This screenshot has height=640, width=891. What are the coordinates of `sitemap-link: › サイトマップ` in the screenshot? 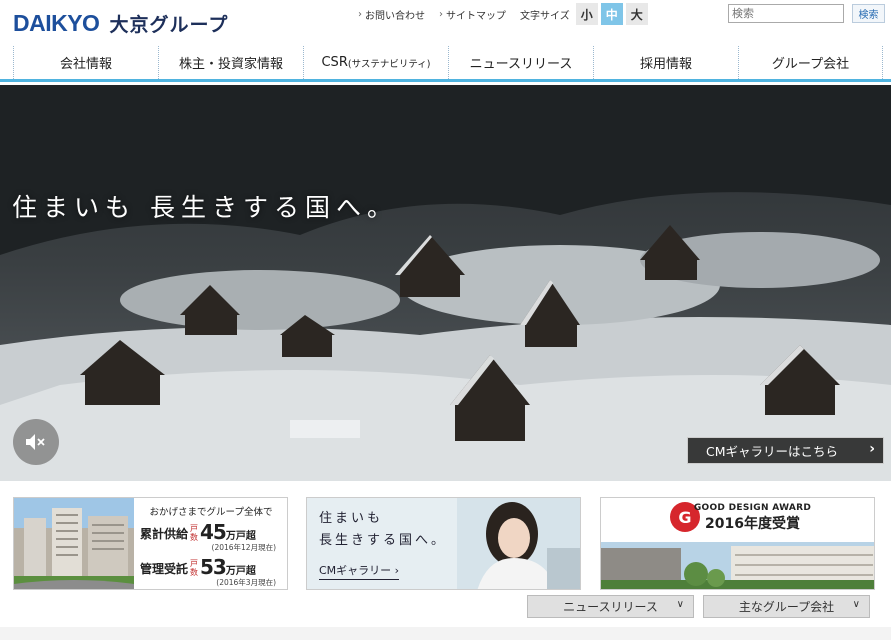 It's located at (472, 14).